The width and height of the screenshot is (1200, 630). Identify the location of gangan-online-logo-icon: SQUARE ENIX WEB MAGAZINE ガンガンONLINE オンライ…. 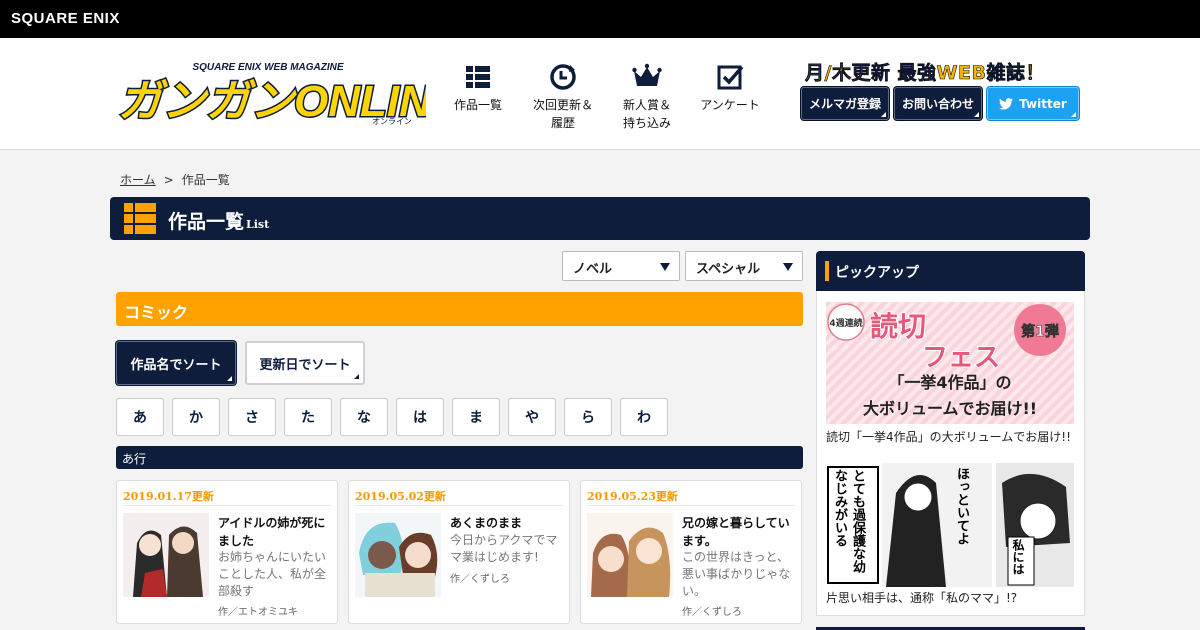
(268, 92).